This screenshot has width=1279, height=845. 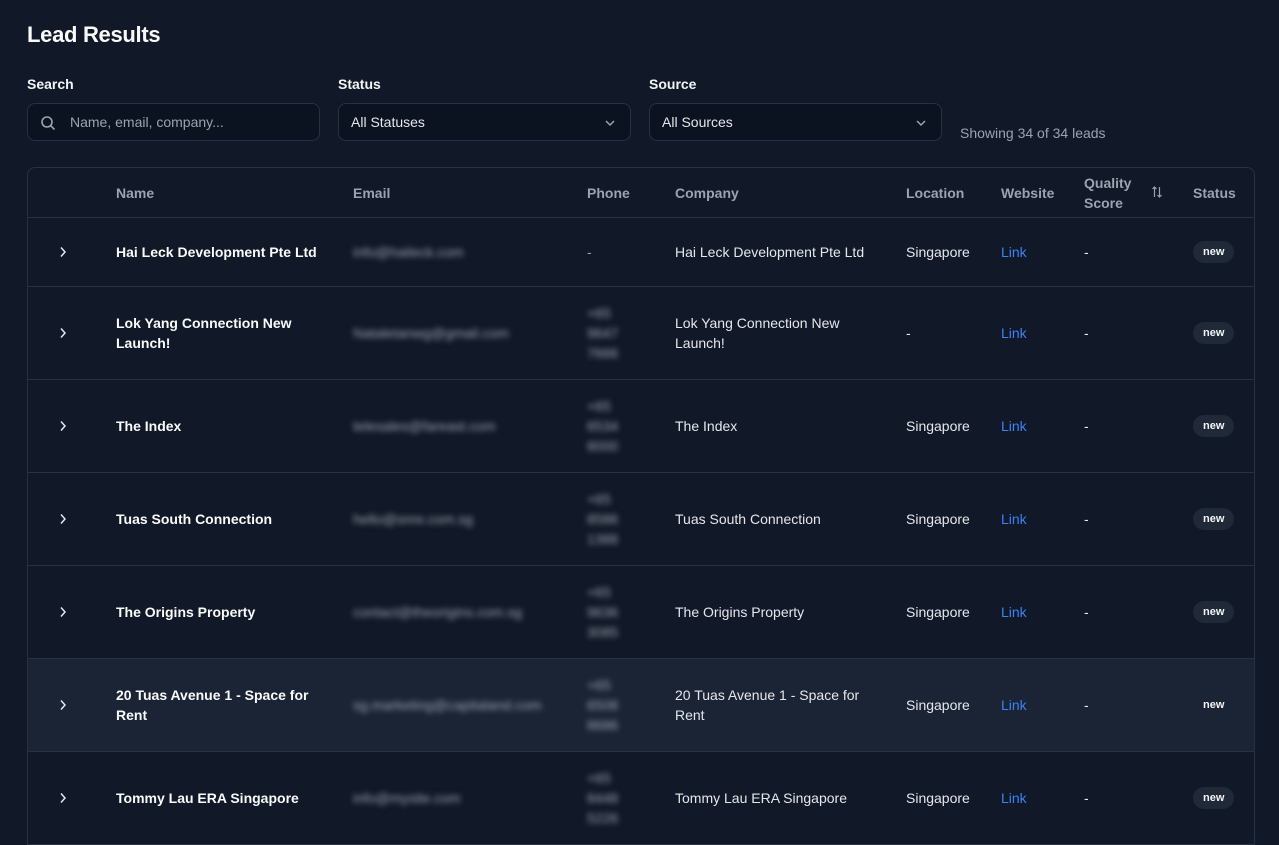 I want to click on search-label: Search, so click(x=50, y=84).